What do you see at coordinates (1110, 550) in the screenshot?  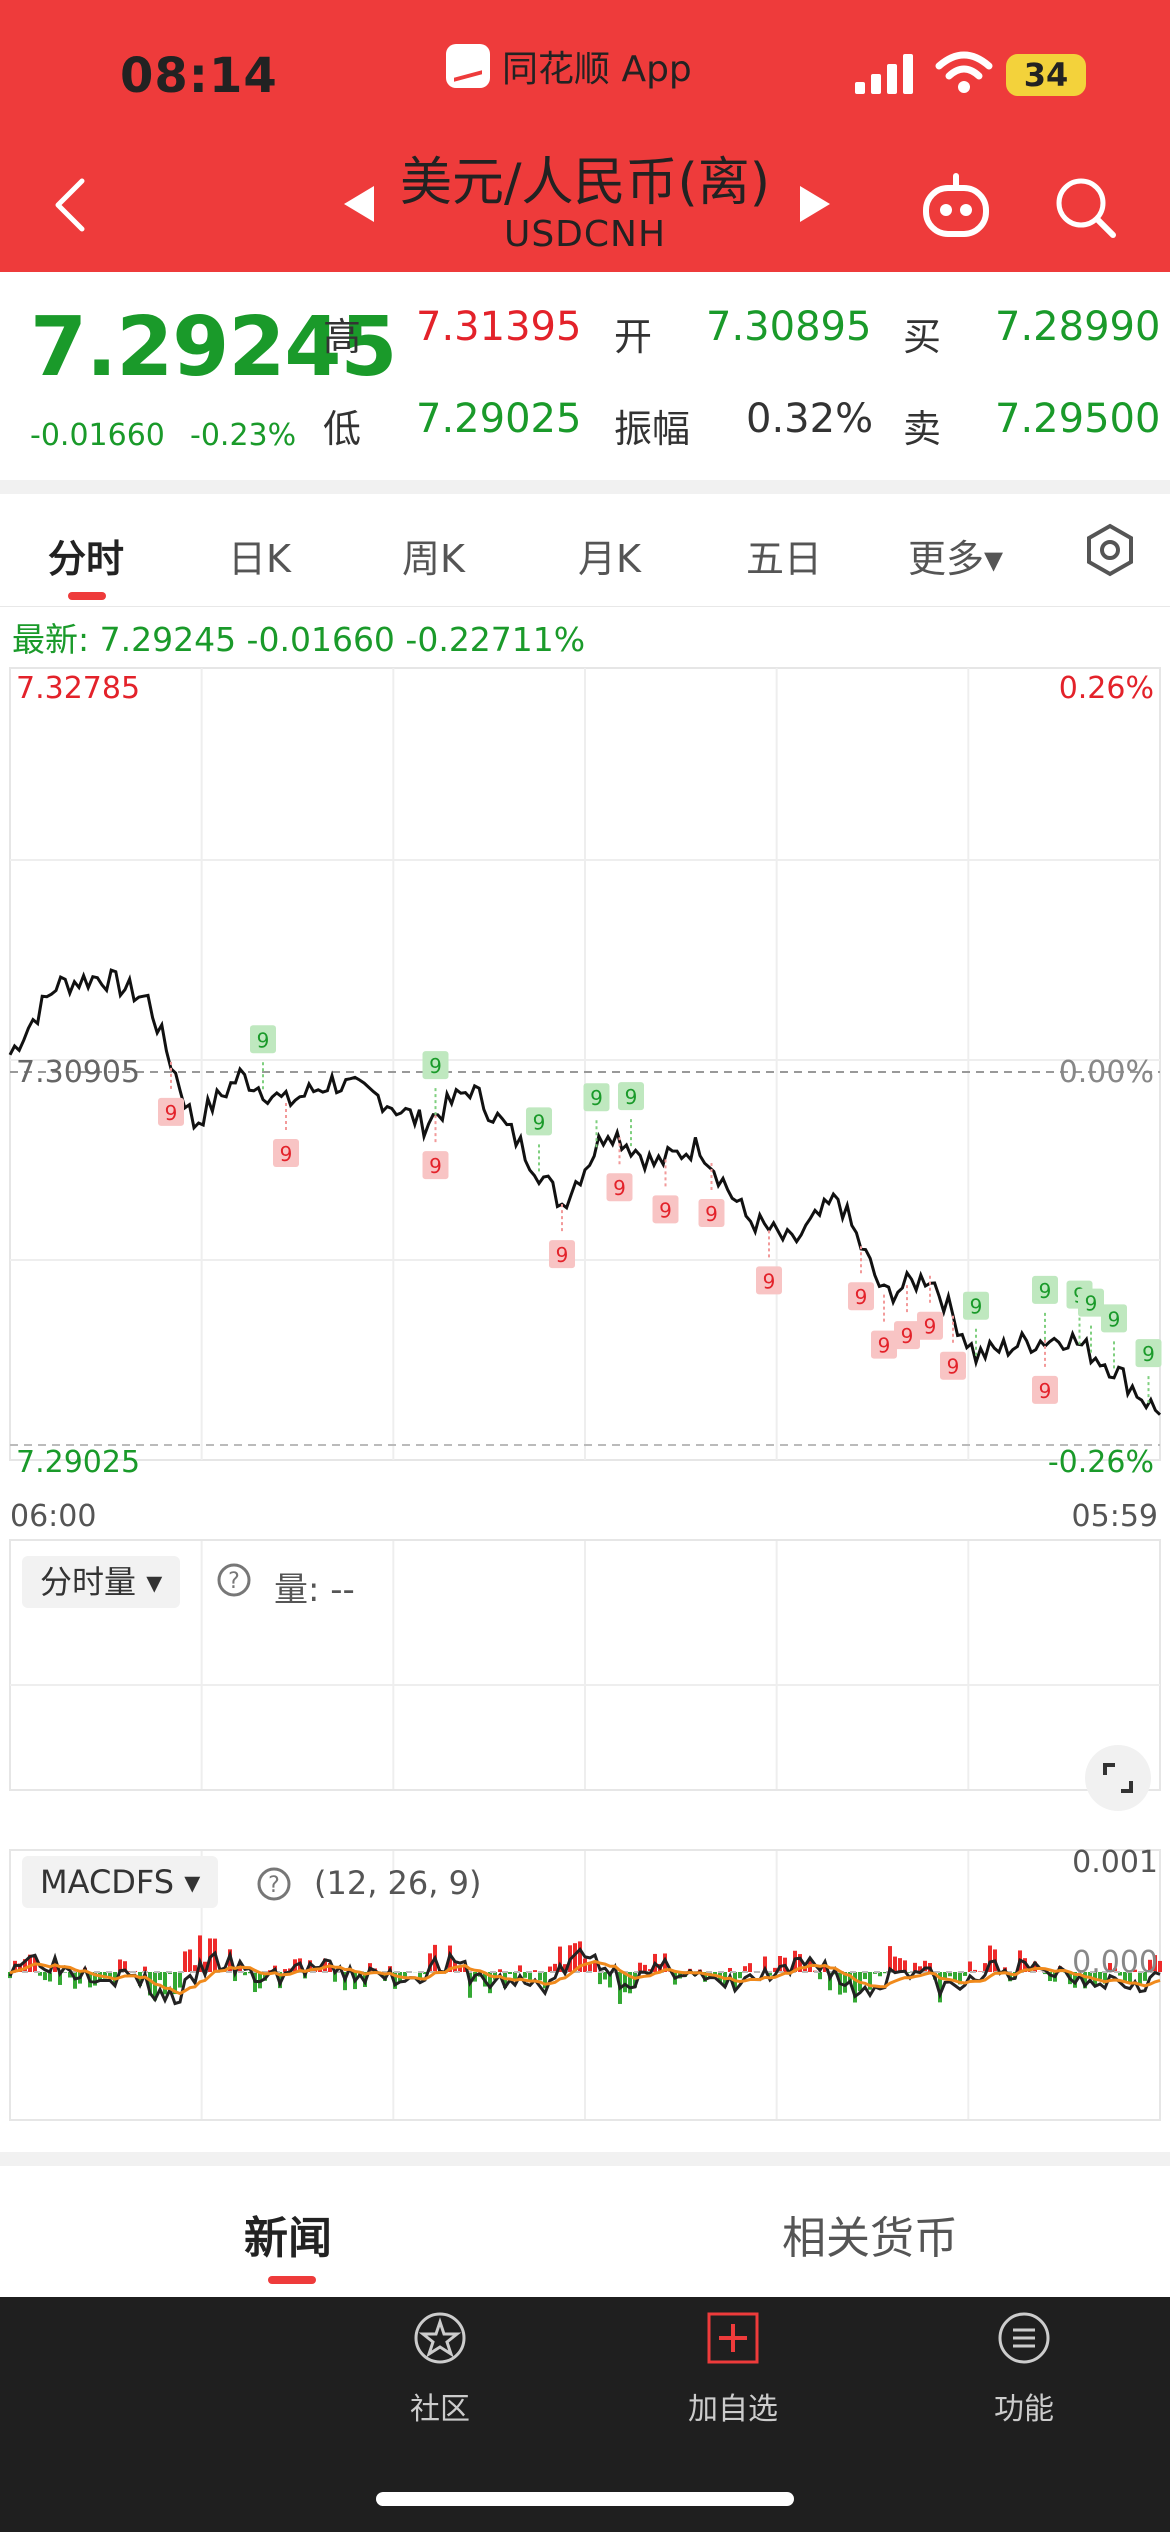 I see `settings-hexagon-icon` at bounding box center [1110, 550].